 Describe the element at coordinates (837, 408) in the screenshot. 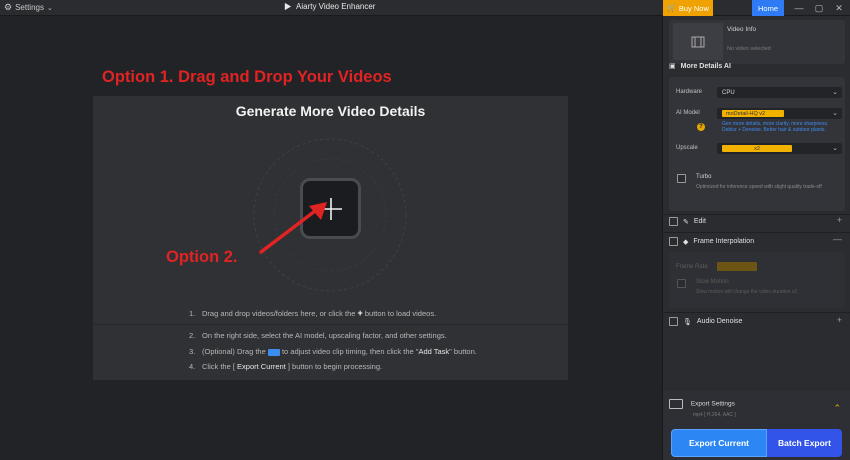

I see `chevron-up-double-icon: ⌃` at that location.